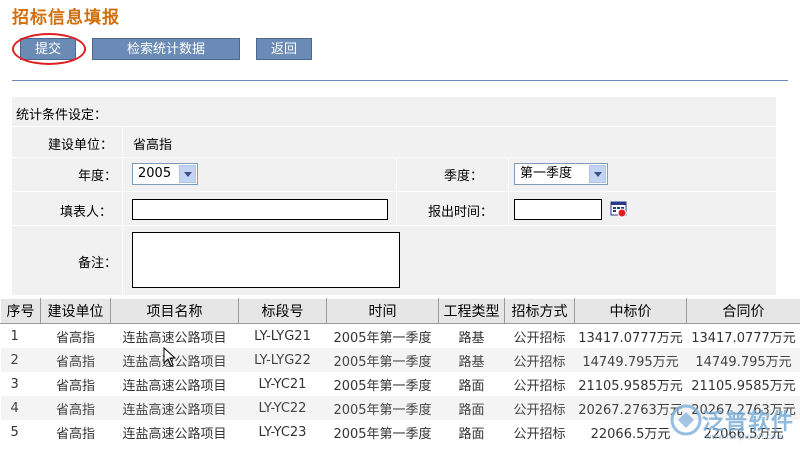  Describe the element at coordinates (66, 18) in the screenshot. I see `page-title: 招标信息填报` at that location.